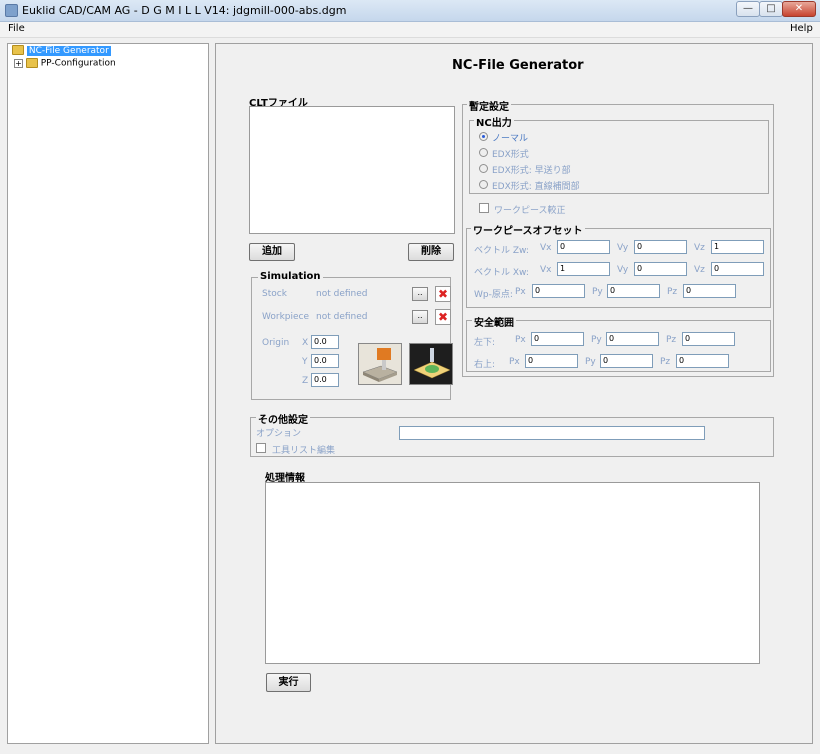 This screenshot has height=754, width=820. Describe the element at coordinates (352, 170) in the screenshot. I see `clt-file-list` at that location.